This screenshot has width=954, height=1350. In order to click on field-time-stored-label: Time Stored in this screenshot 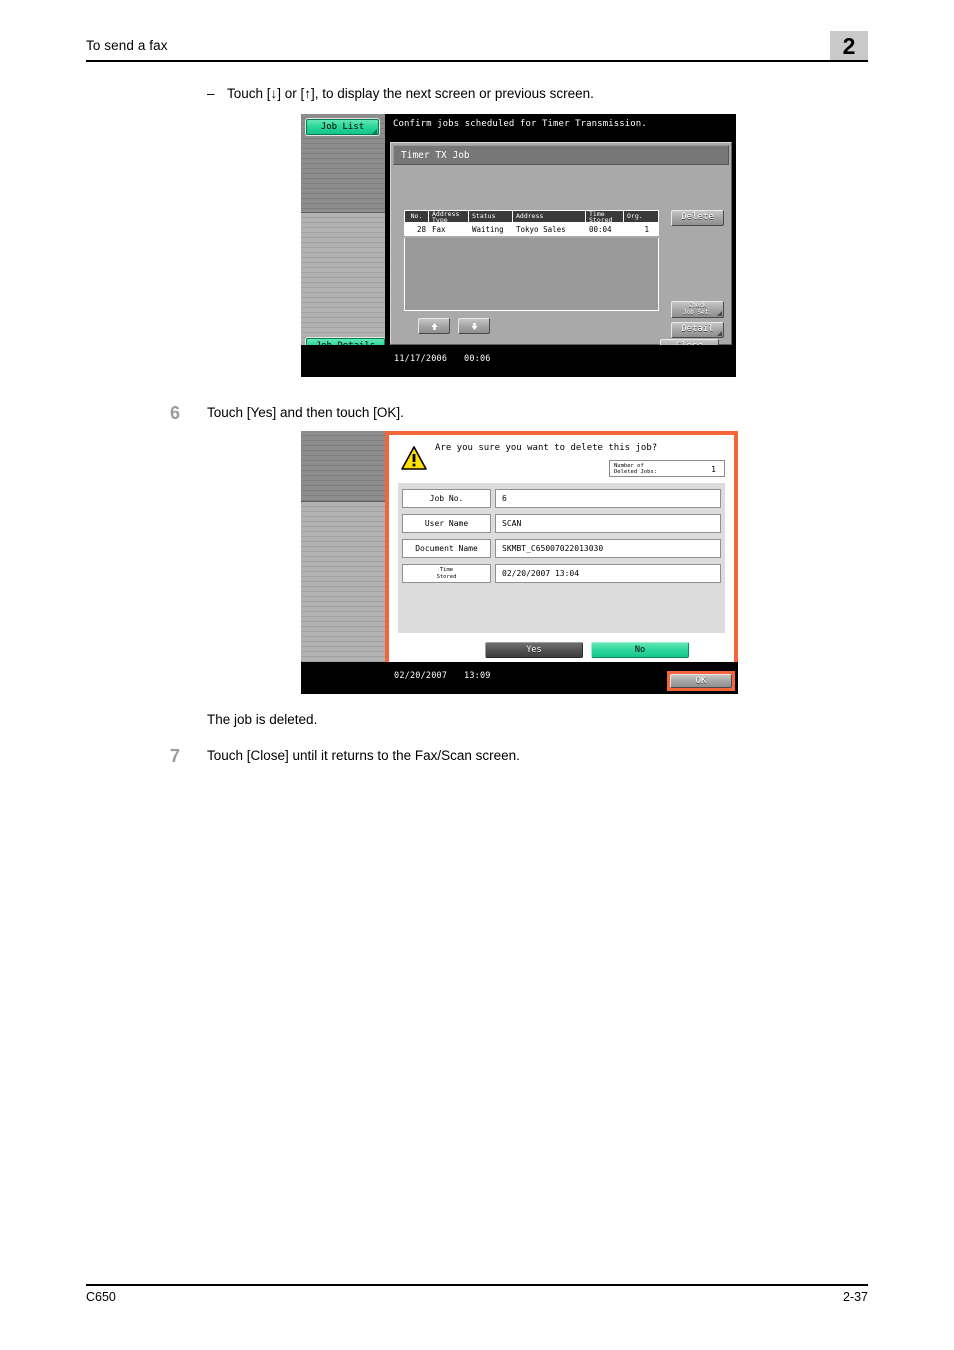, I will do `click(446, 573)`.